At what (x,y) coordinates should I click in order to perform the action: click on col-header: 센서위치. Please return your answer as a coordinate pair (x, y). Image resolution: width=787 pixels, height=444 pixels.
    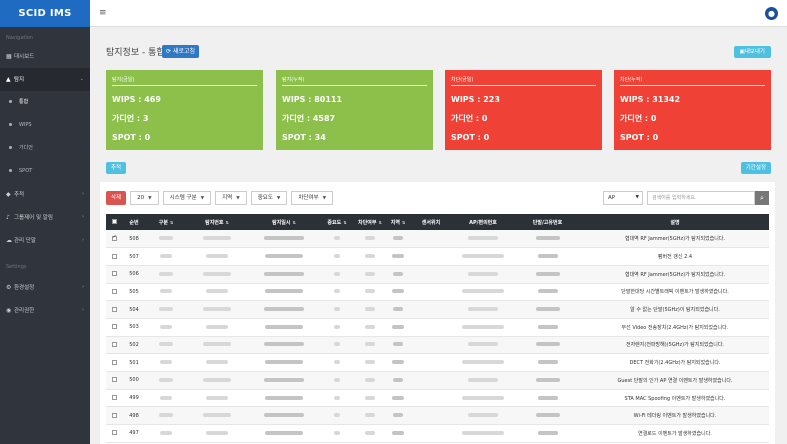
    Looking at the image, I should click on (431, 222).